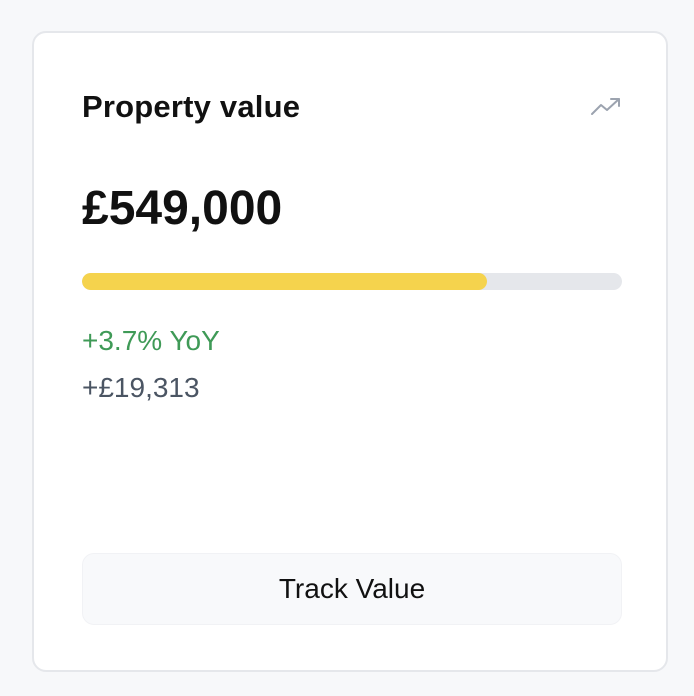 Image resolution: width=694 pixels, height=696 pixels. What do you see at coordinates (352, 589) in the screenshot?
I see `track-value-button: Track Value` at bounding box center [352, 589].